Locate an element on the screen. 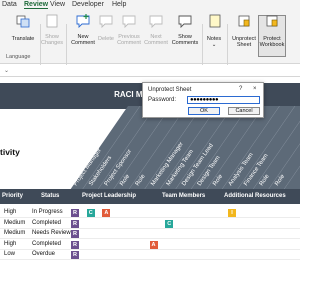 This screenshot has height=300, width=320. table-row: Medium Needs Review R is located at coordinates (150, 234).